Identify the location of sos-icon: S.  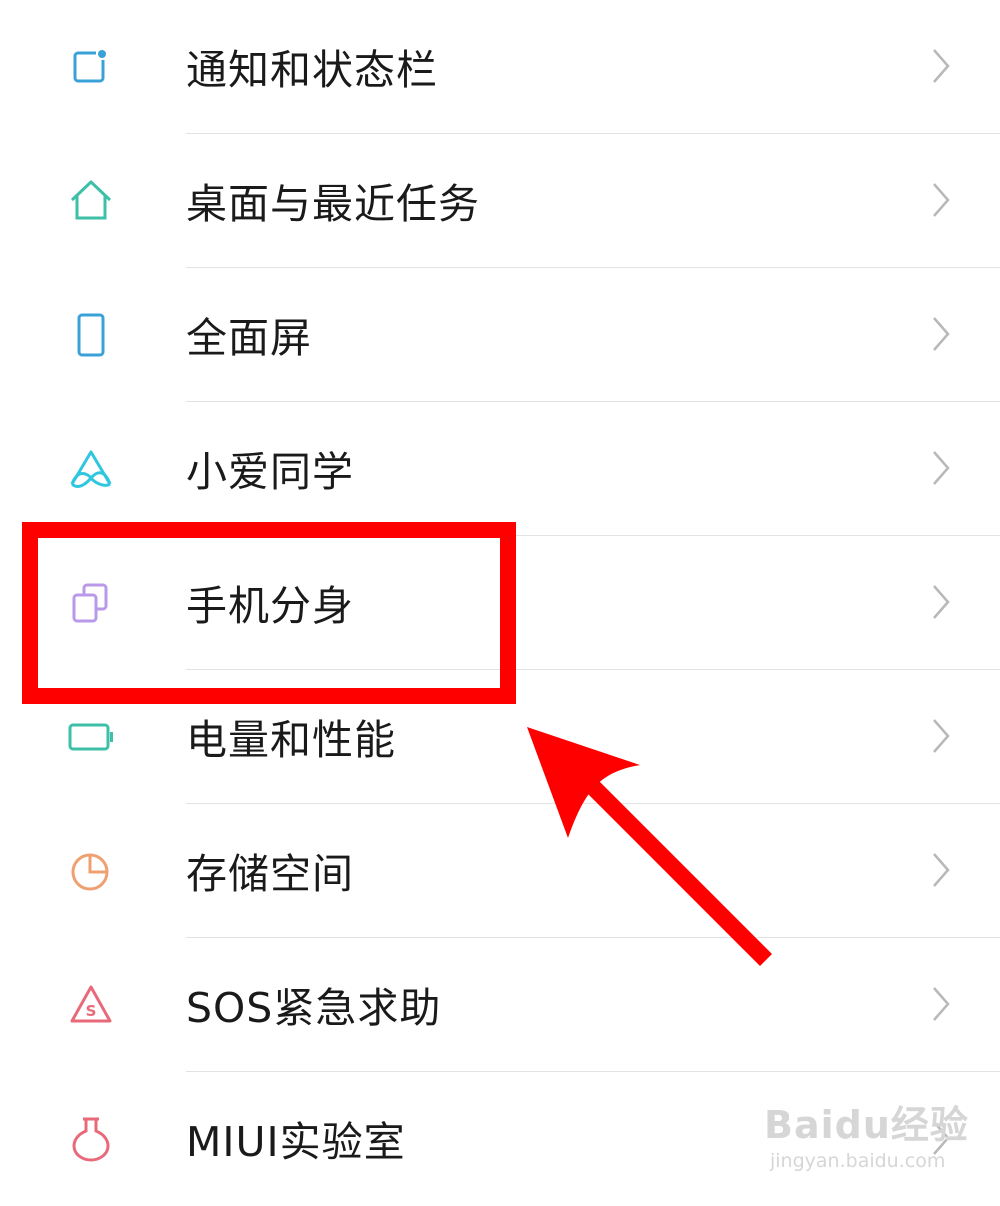
(91, 1005).